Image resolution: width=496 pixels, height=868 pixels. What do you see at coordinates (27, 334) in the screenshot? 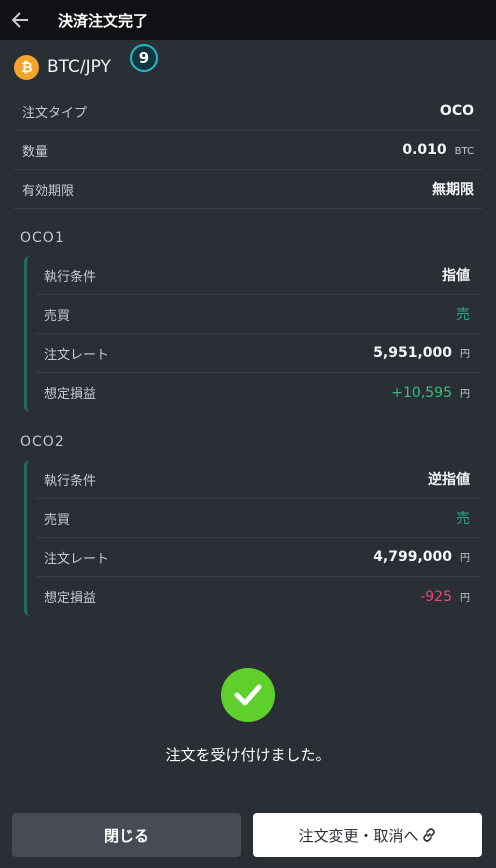
I see `oco1-rail` at bounding box center [27, 334].